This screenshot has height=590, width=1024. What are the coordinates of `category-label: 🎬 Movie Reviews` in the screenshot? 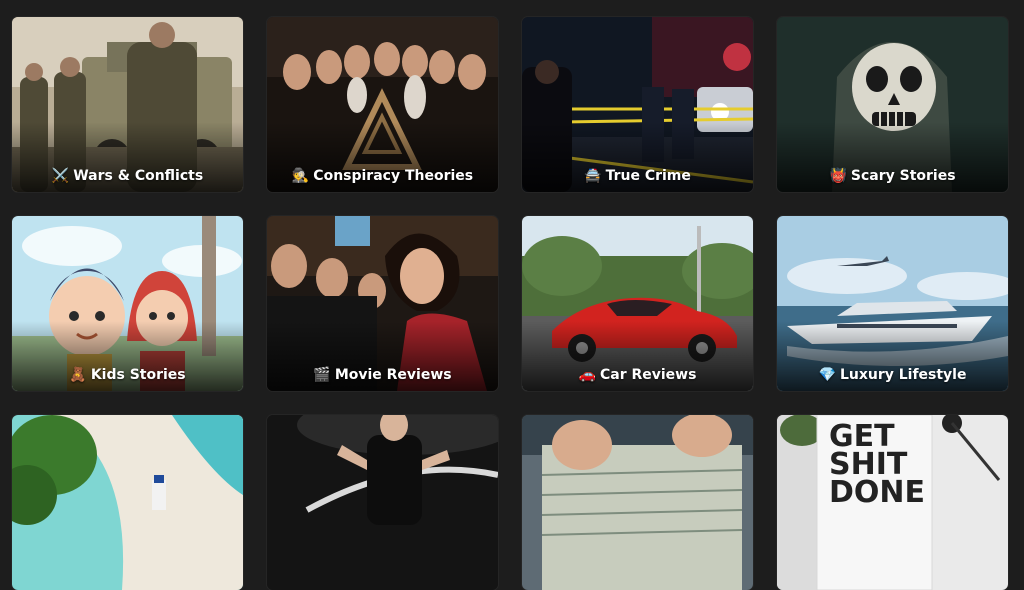 It's located at (382, 375).